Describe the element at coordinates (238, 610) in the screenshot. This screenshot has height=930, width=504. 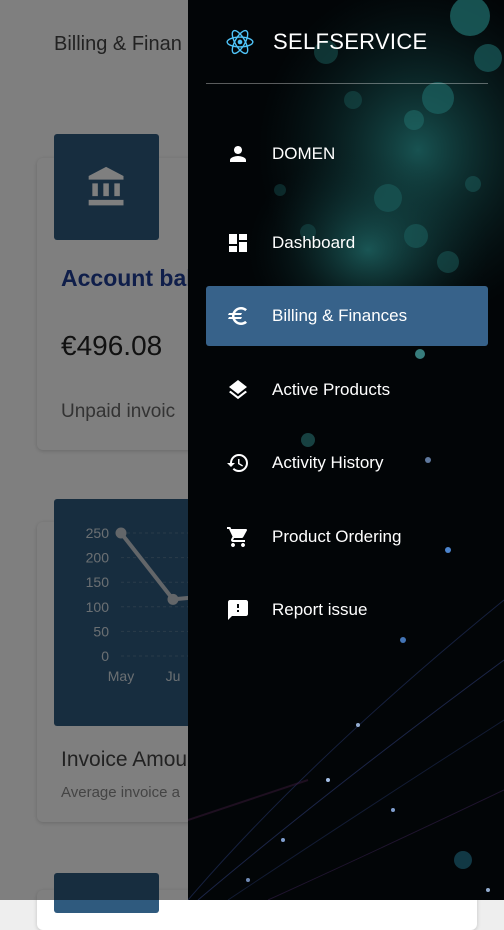
I see `feedback-icon` at that location.